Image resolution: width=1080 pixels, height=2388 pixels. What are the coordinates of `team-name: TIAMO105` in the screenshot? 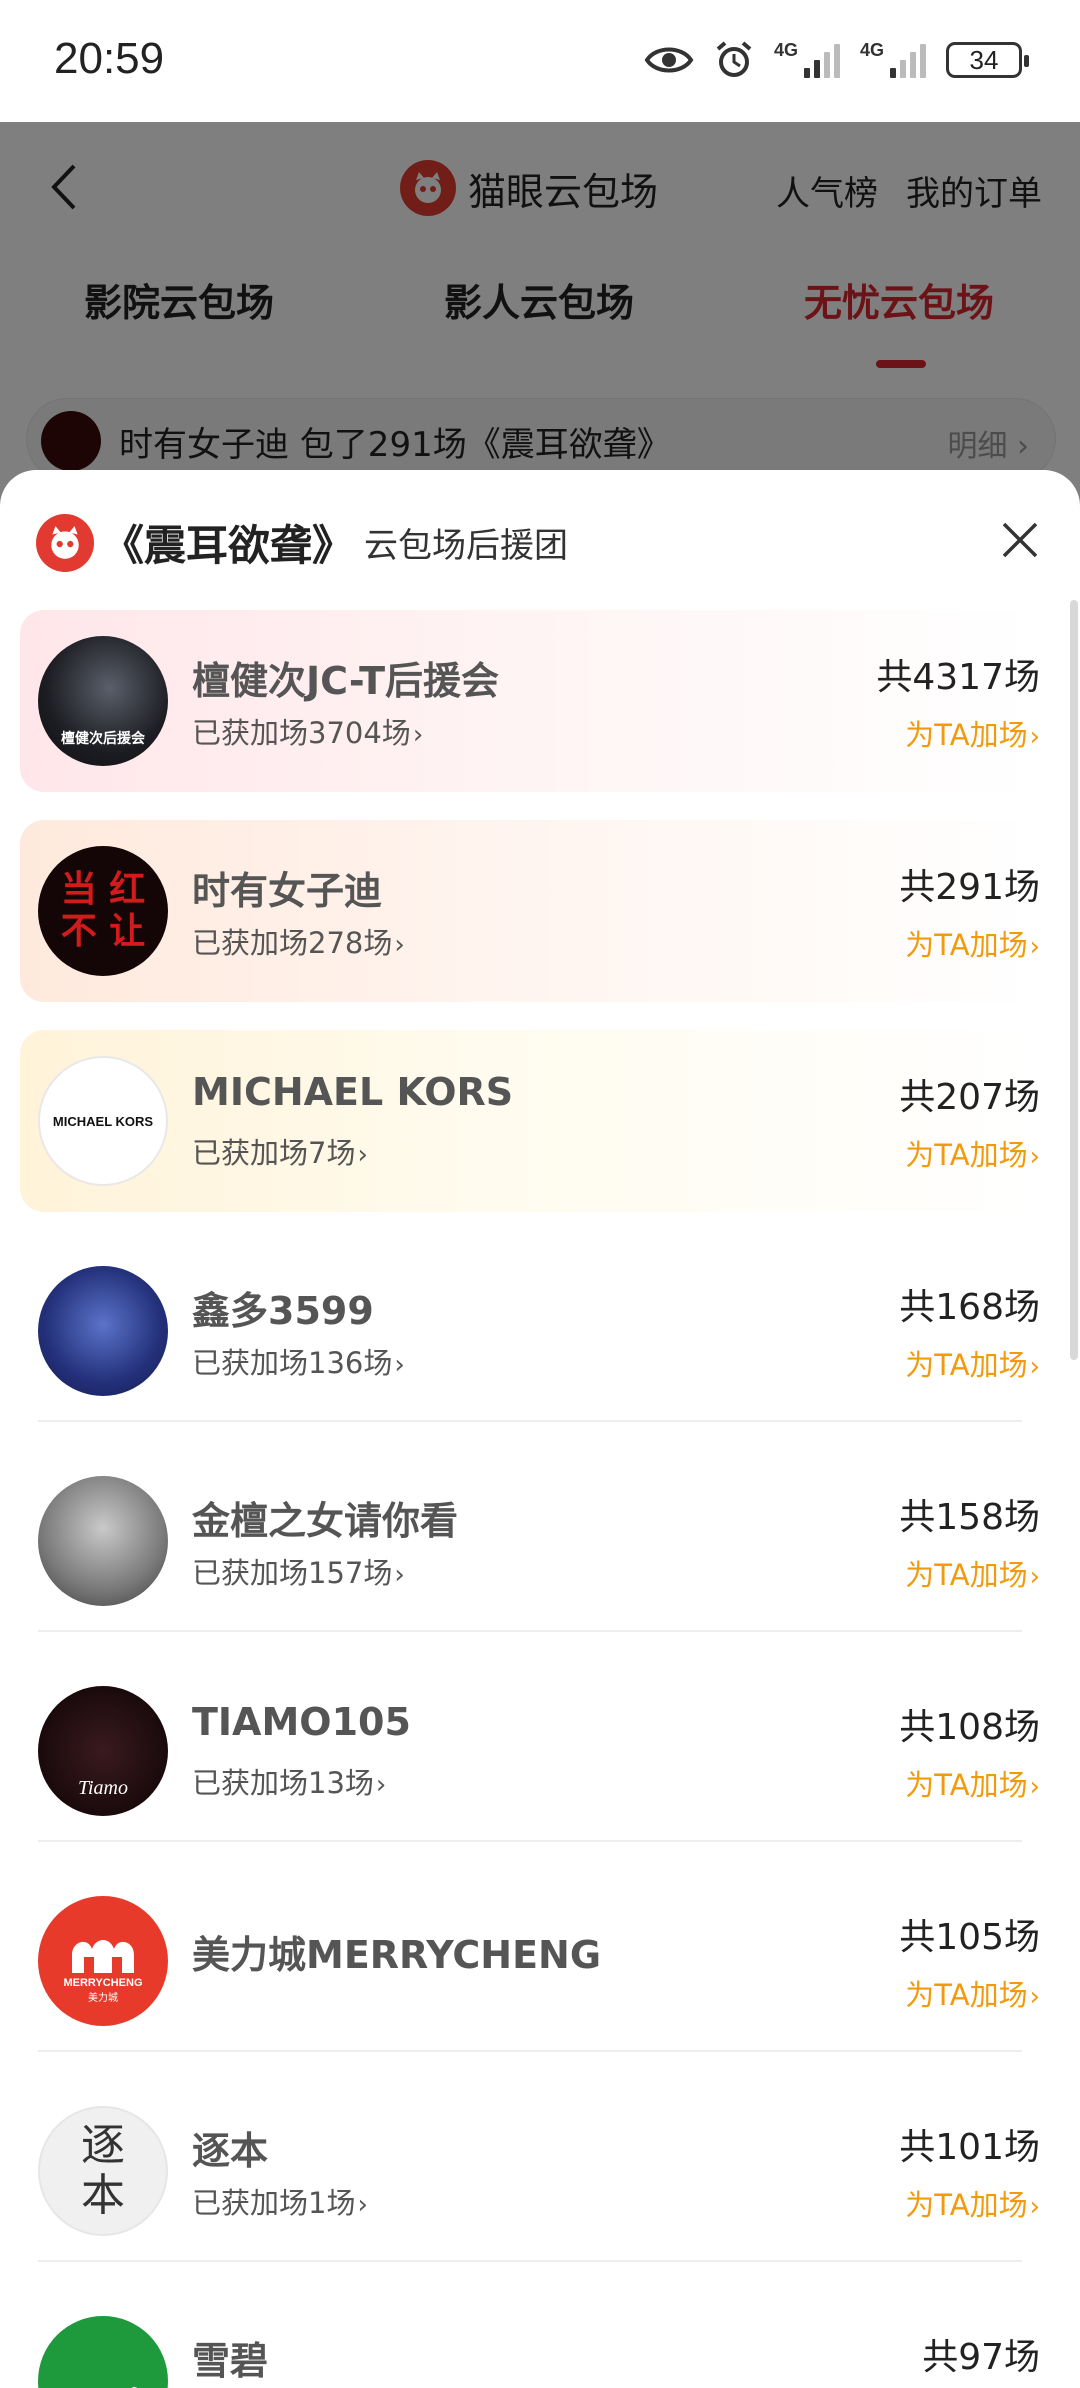 It's located at (301, 1722).